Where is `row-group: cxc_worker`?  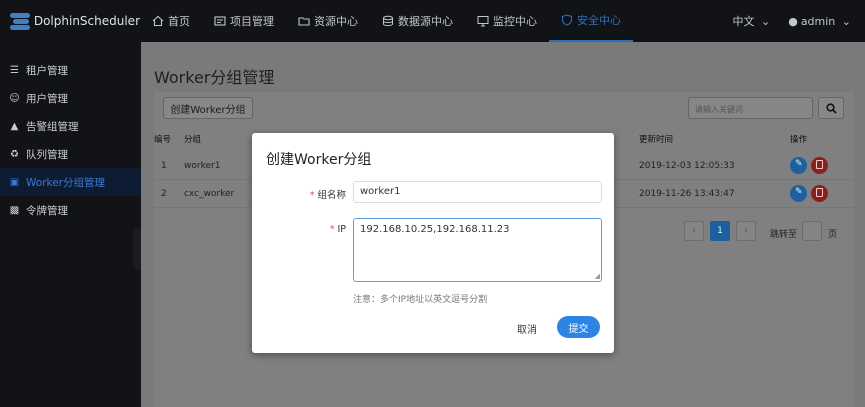
row-group: cxc_worker is located at coordinates (209, 194).